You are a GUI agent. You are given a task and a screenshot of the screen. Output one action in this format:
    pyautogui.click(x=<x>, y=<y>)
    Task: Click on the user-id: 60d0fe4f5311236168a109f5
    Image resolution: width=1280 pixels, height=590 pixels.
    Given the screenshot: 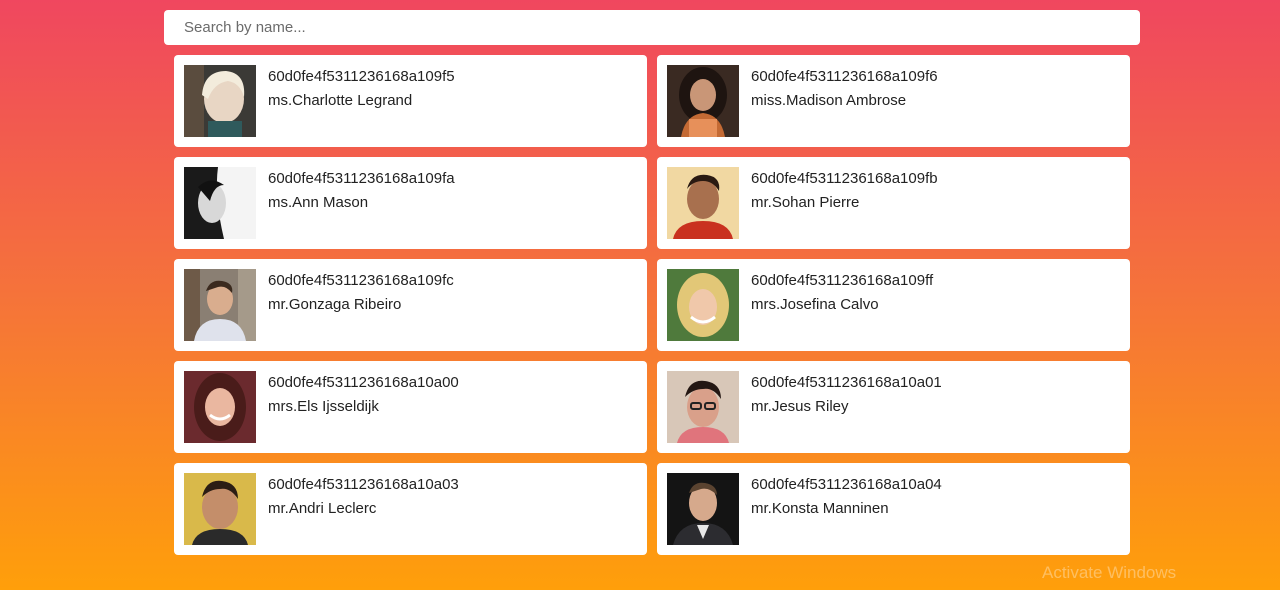 What is the action you would take?
    pyautogui.click(x=361, y=76)
    